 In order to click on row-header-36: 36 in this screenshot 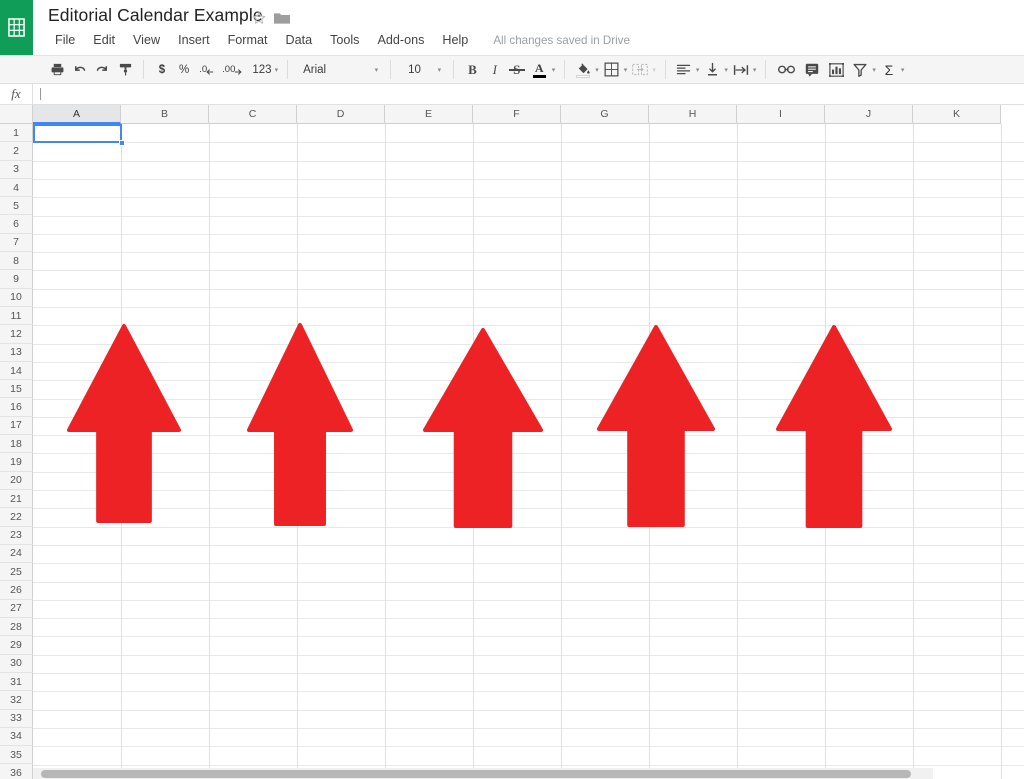, I will do `click(16, 771)`.